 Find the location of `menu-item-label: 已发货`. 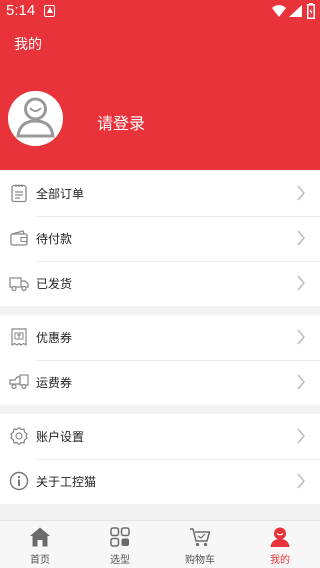

menu-item-label: 已发货 is located at coordinates (54, 284).